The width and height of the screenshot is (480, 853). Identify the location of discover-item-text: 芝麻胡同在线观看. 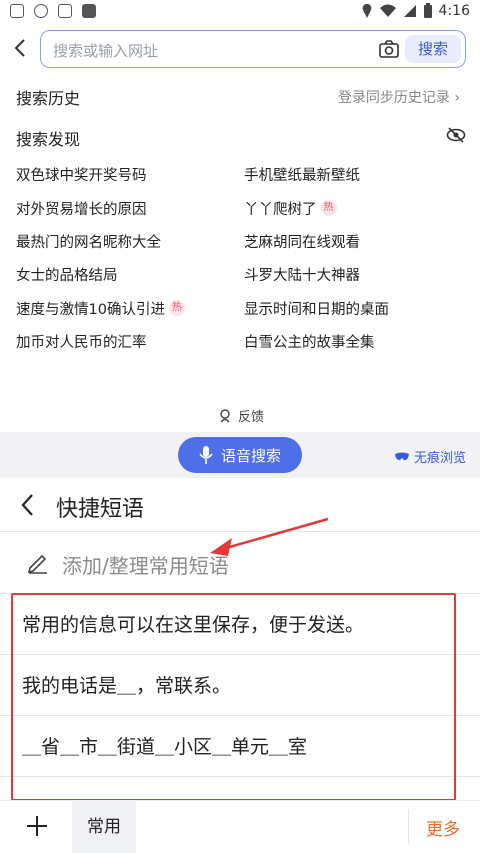
(302, 242).